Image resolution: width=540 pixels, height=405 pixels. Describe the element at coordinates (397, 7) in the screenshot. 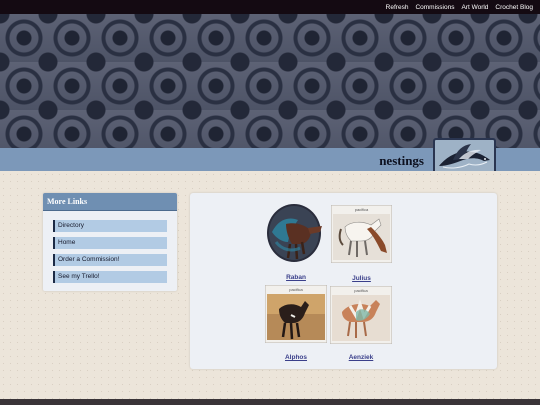

I see `nav-link-refresh: Refresh` at that location.